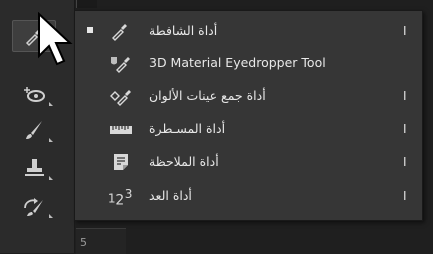 The width and height of the screenshot is (433, 254). Describe the element at coordinates (55, 39) in the screenshot. I see `mouse-pointer-icon` at that location.